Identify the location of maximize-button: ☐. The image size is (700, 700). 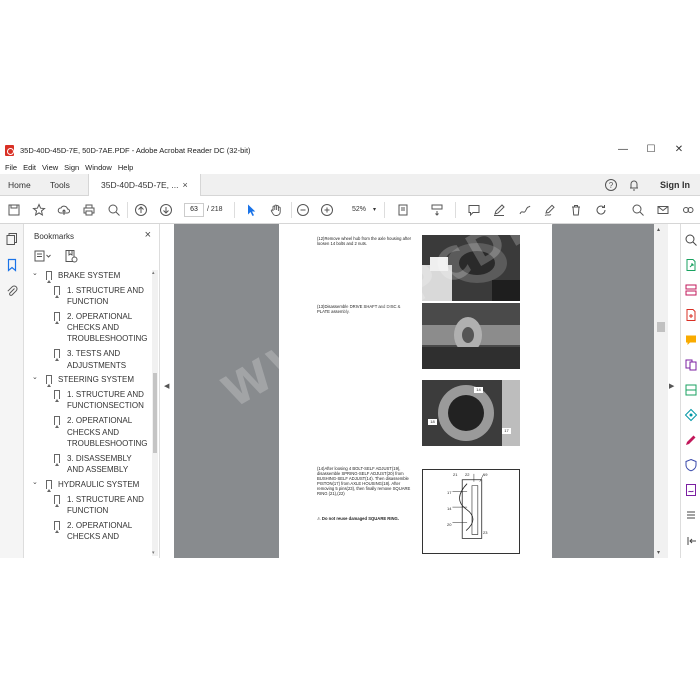
(651, 150).